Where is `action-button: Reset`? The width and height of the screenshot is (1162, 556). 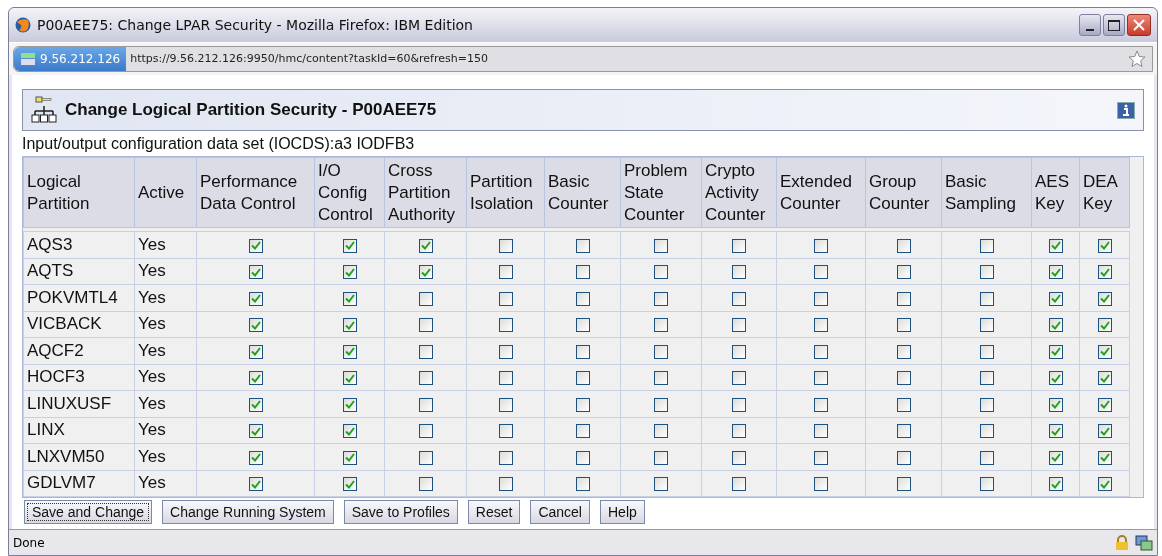 action-button: Reset is located at coordinates (494, 512).